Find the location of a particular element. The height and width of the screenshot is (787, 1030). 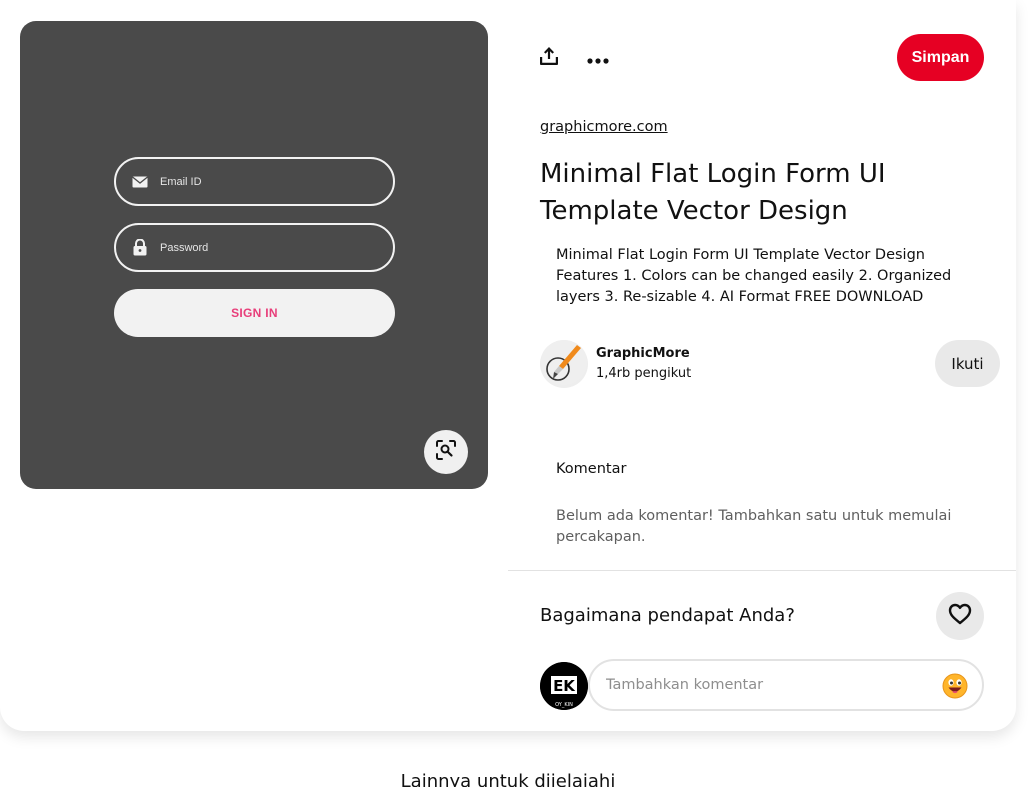

react-button is located at coordinates (960, 616).